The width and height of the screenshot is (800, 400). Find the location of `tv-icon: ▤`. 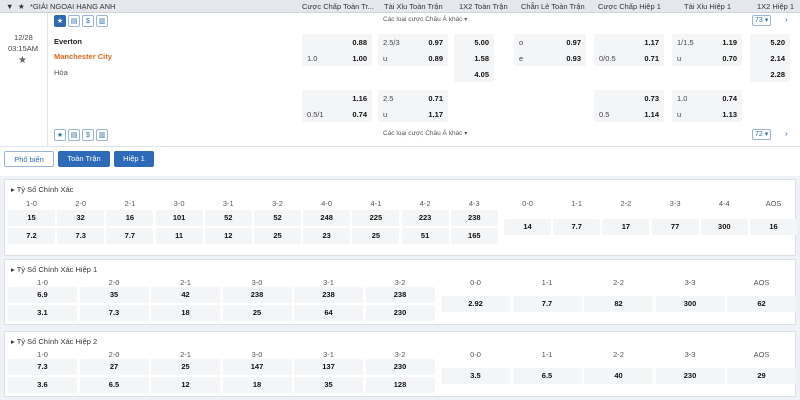

tv-icon: ▤ is located at coordinates (74, 21).